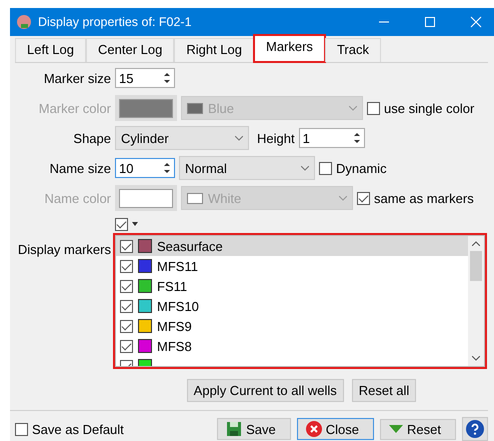 This screenshot has height=441, width=494. I want to click on field-label: Height, so click(276, 138).